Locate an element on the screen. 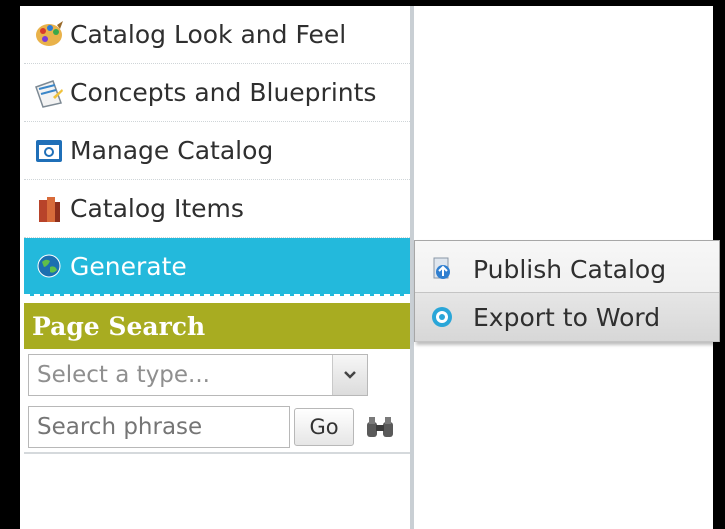 This screenshot has height=529, width=725. manage-catalog-icon is located at coordinates (49, 151).